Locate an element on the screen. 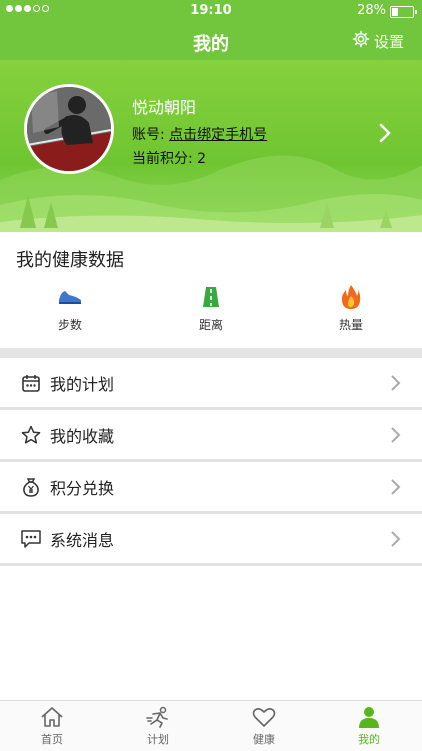 This screenshot has height=751, width=422. runner-icon is located at coordinates (158, 717).